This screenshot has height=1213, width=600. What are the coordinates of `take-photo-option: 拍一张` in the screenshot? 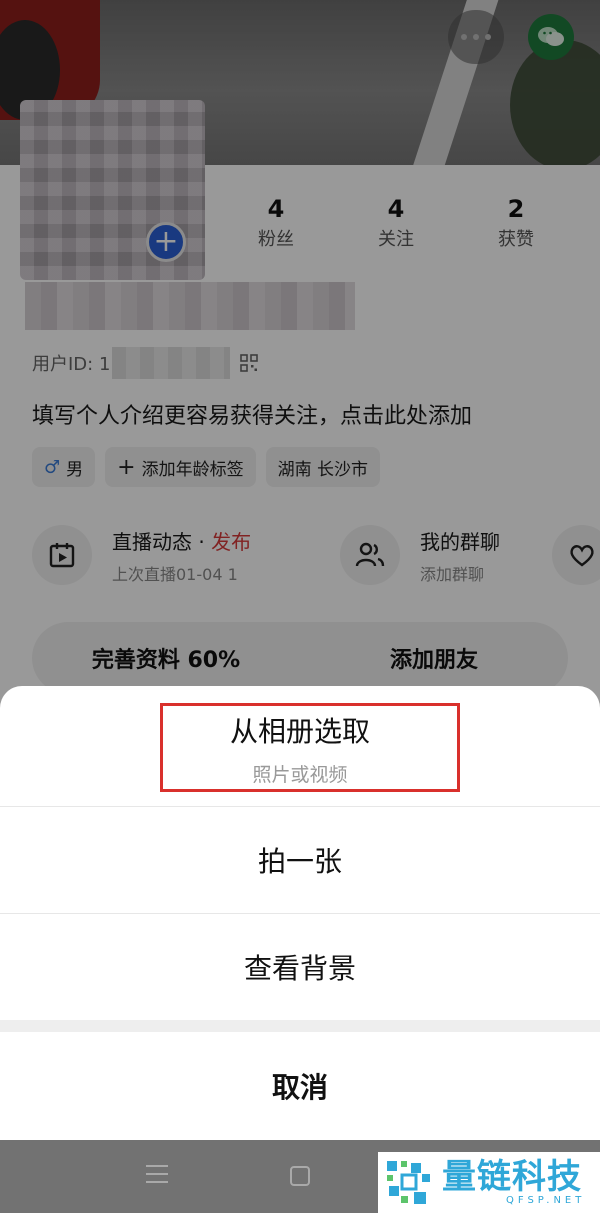 It's located at (300, 860).